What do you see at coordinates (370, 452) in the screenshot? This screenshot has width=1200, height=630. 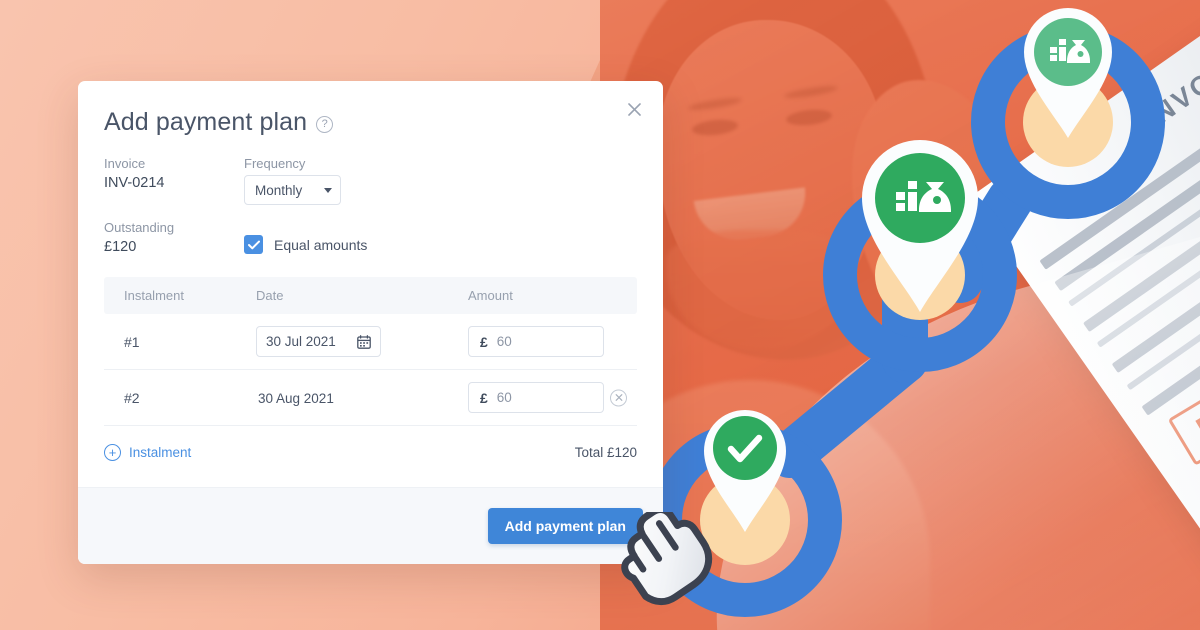 I see `table-footer-row: + Instalment Total £120` at bounding box center [370, 452].